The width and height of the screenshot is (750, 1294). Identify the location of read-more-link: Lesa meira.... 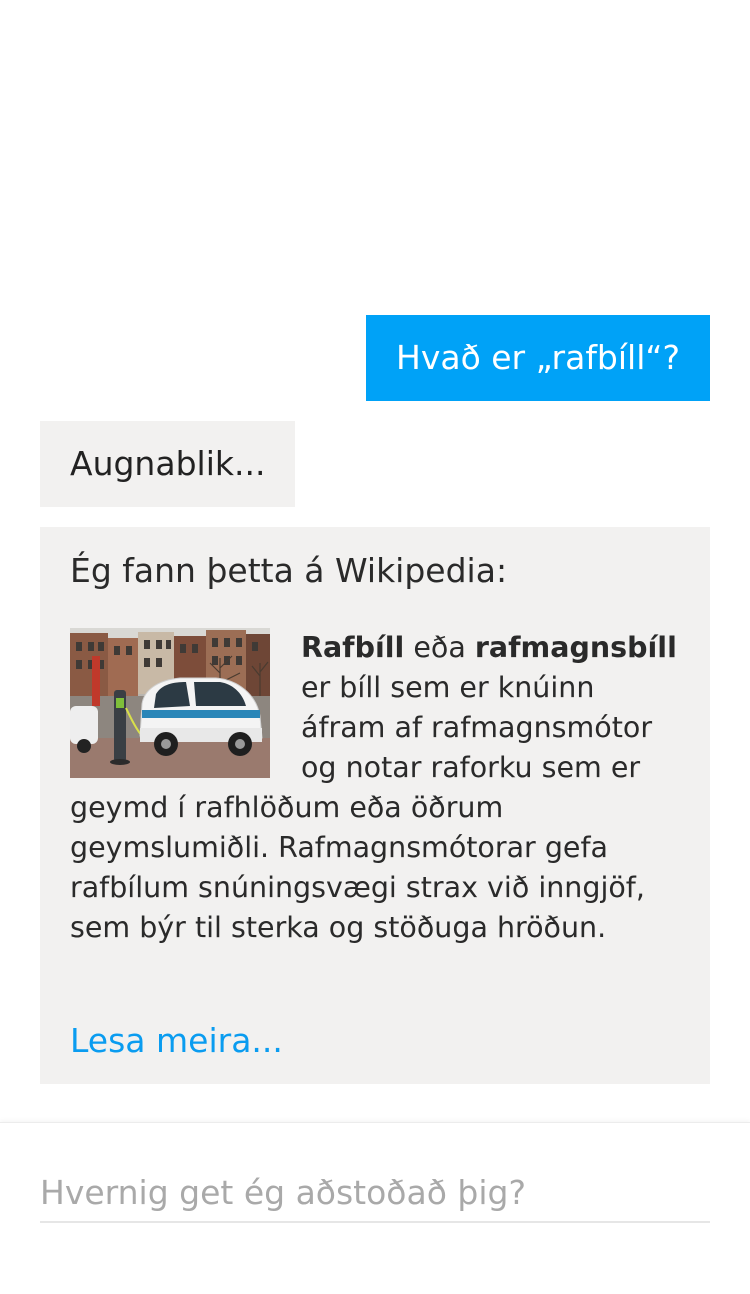
(176, 1041).